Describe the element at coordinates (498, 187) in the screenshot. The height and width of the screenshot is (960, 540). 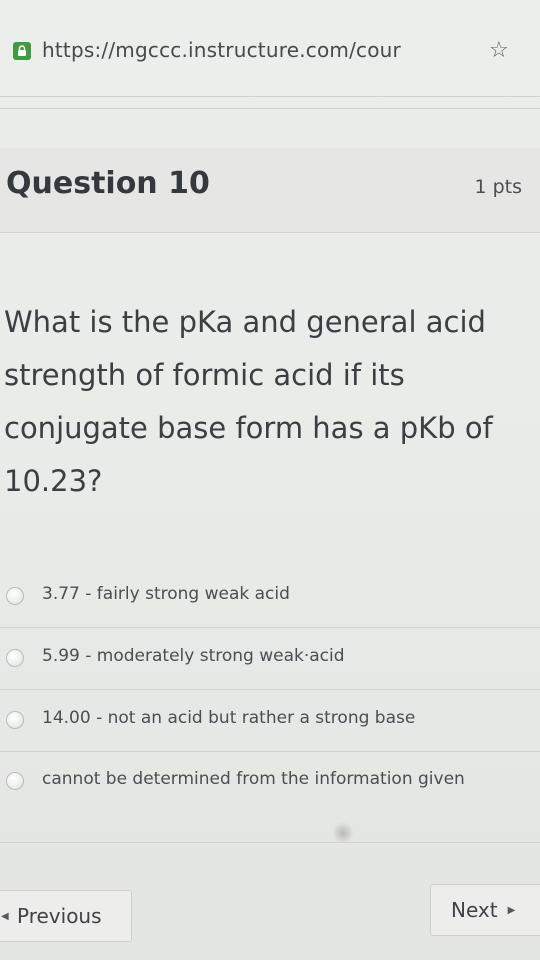
I see `question-points: 1 pts` at that location.